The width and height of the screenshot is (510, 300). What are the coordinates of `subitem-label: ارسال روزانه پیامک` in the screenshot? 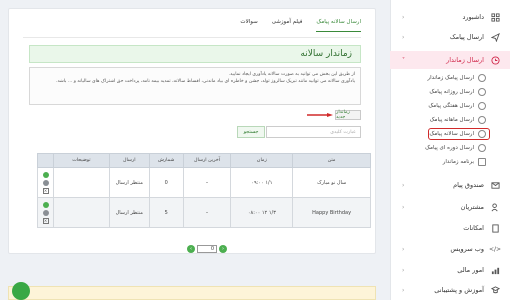 It's located at (451, 91).